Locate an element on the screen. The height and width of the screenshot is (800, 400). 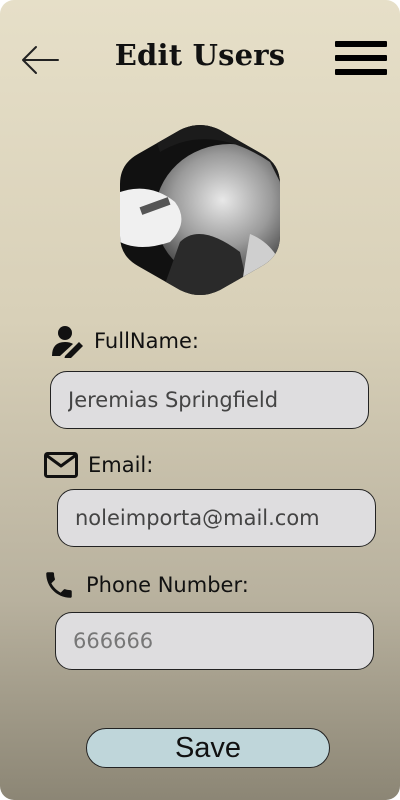
fullname-label-row: FullName: is located at coordinates (124, 341).